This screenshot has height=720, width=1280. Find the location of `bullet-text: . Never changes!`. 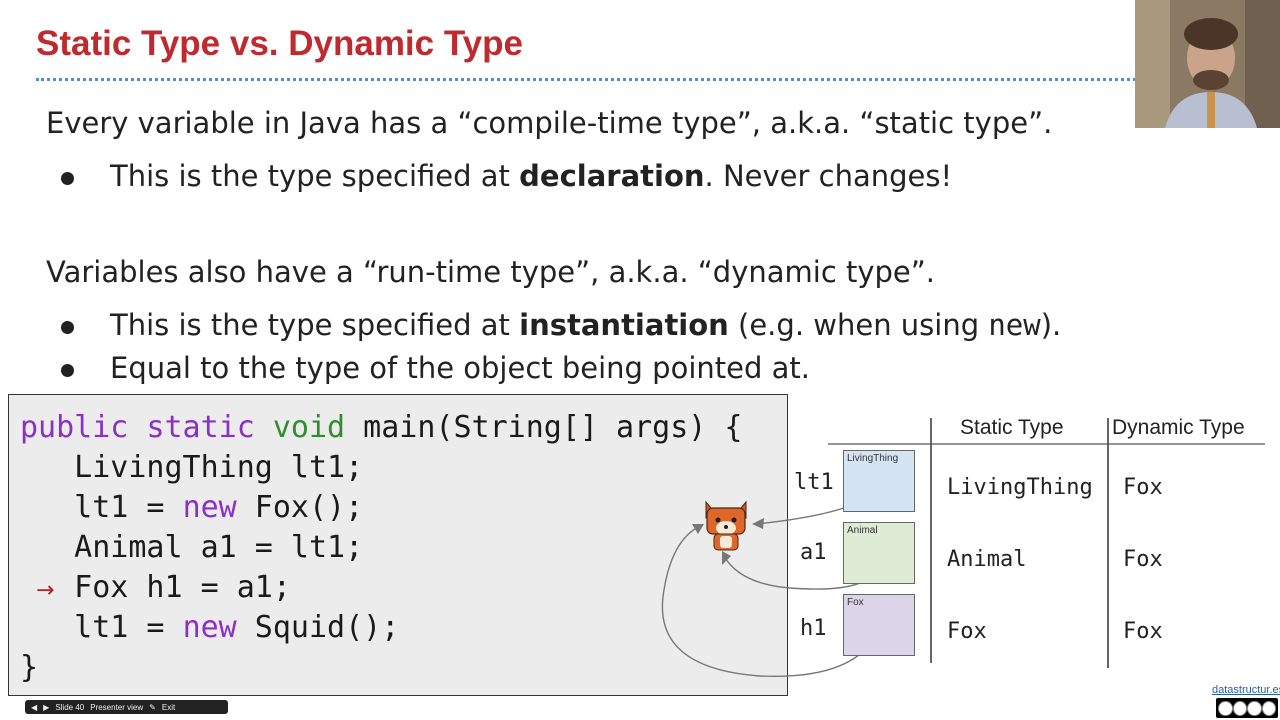

bullet-text: . Never changes! is located at coordinates (828, 176).